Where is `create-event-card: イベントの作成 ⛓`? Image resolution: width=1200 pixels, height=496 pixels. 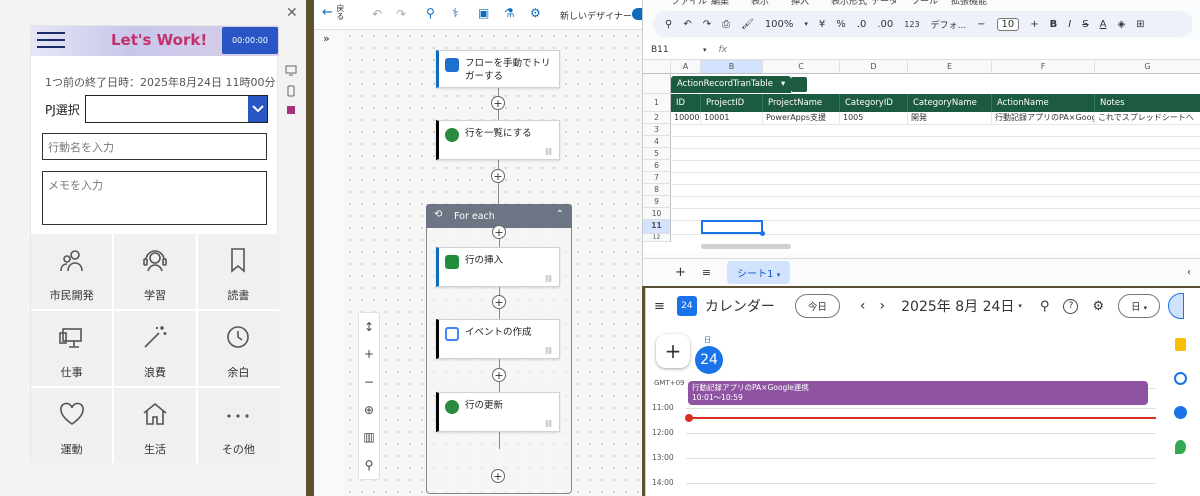
create-event-card: イベントの作成 ⛓ is located at coordinates (498, 339).